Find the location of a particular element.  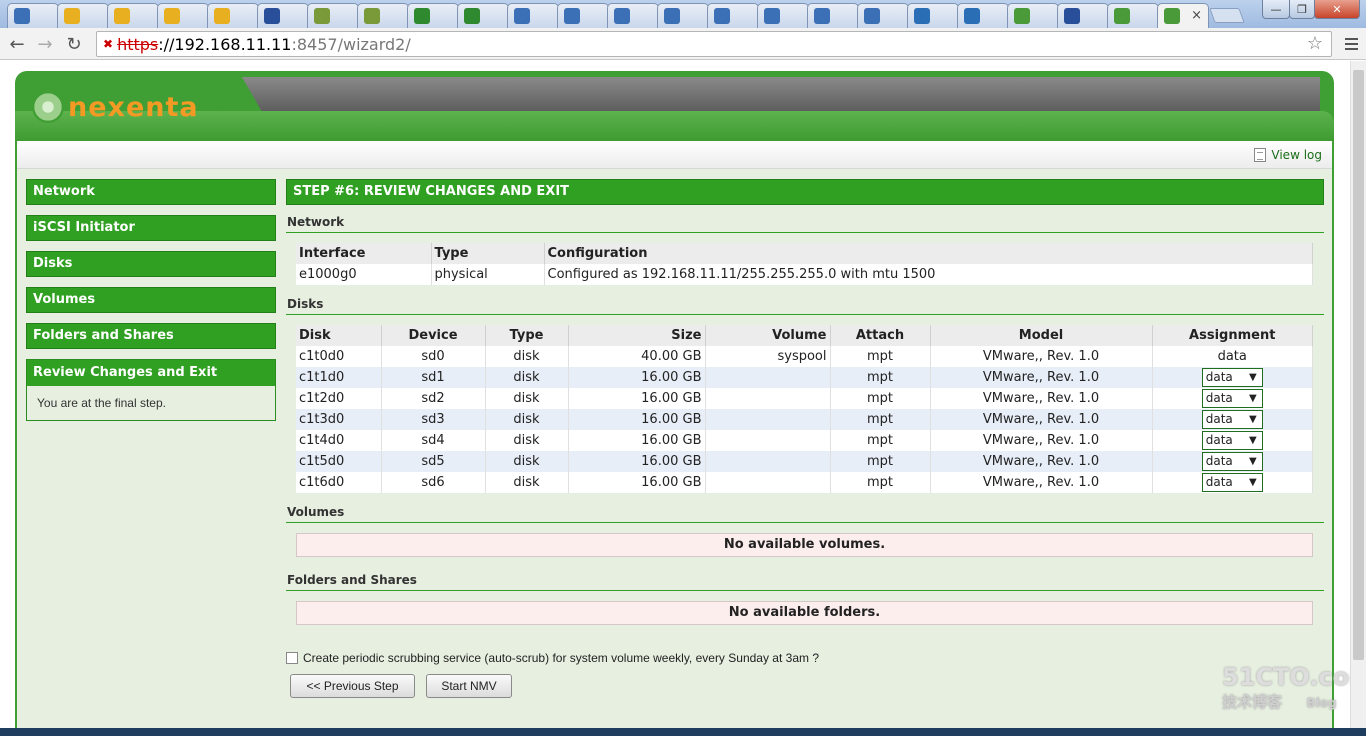

reload-button: ↻ is located at coordinates (74, 44).